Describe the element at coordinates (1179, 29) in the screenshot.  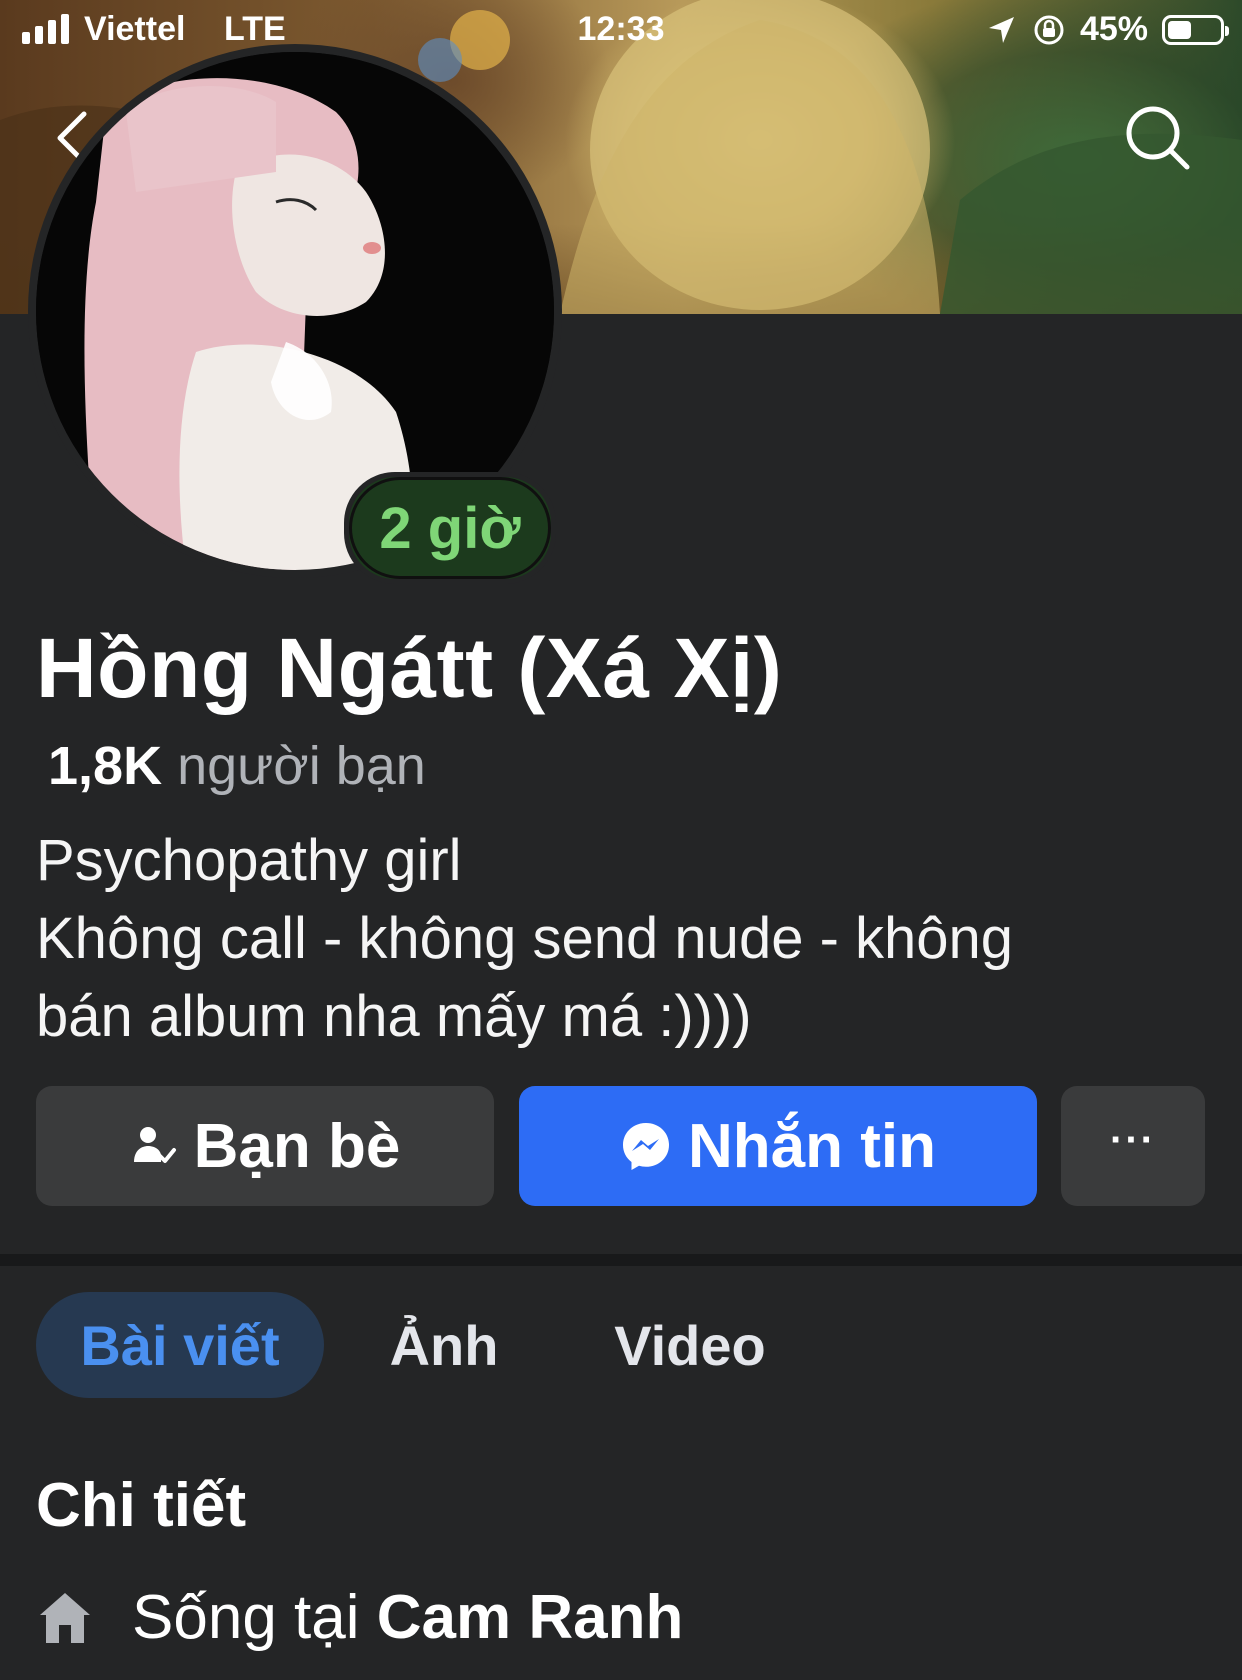
I see `battery-level` at that location.